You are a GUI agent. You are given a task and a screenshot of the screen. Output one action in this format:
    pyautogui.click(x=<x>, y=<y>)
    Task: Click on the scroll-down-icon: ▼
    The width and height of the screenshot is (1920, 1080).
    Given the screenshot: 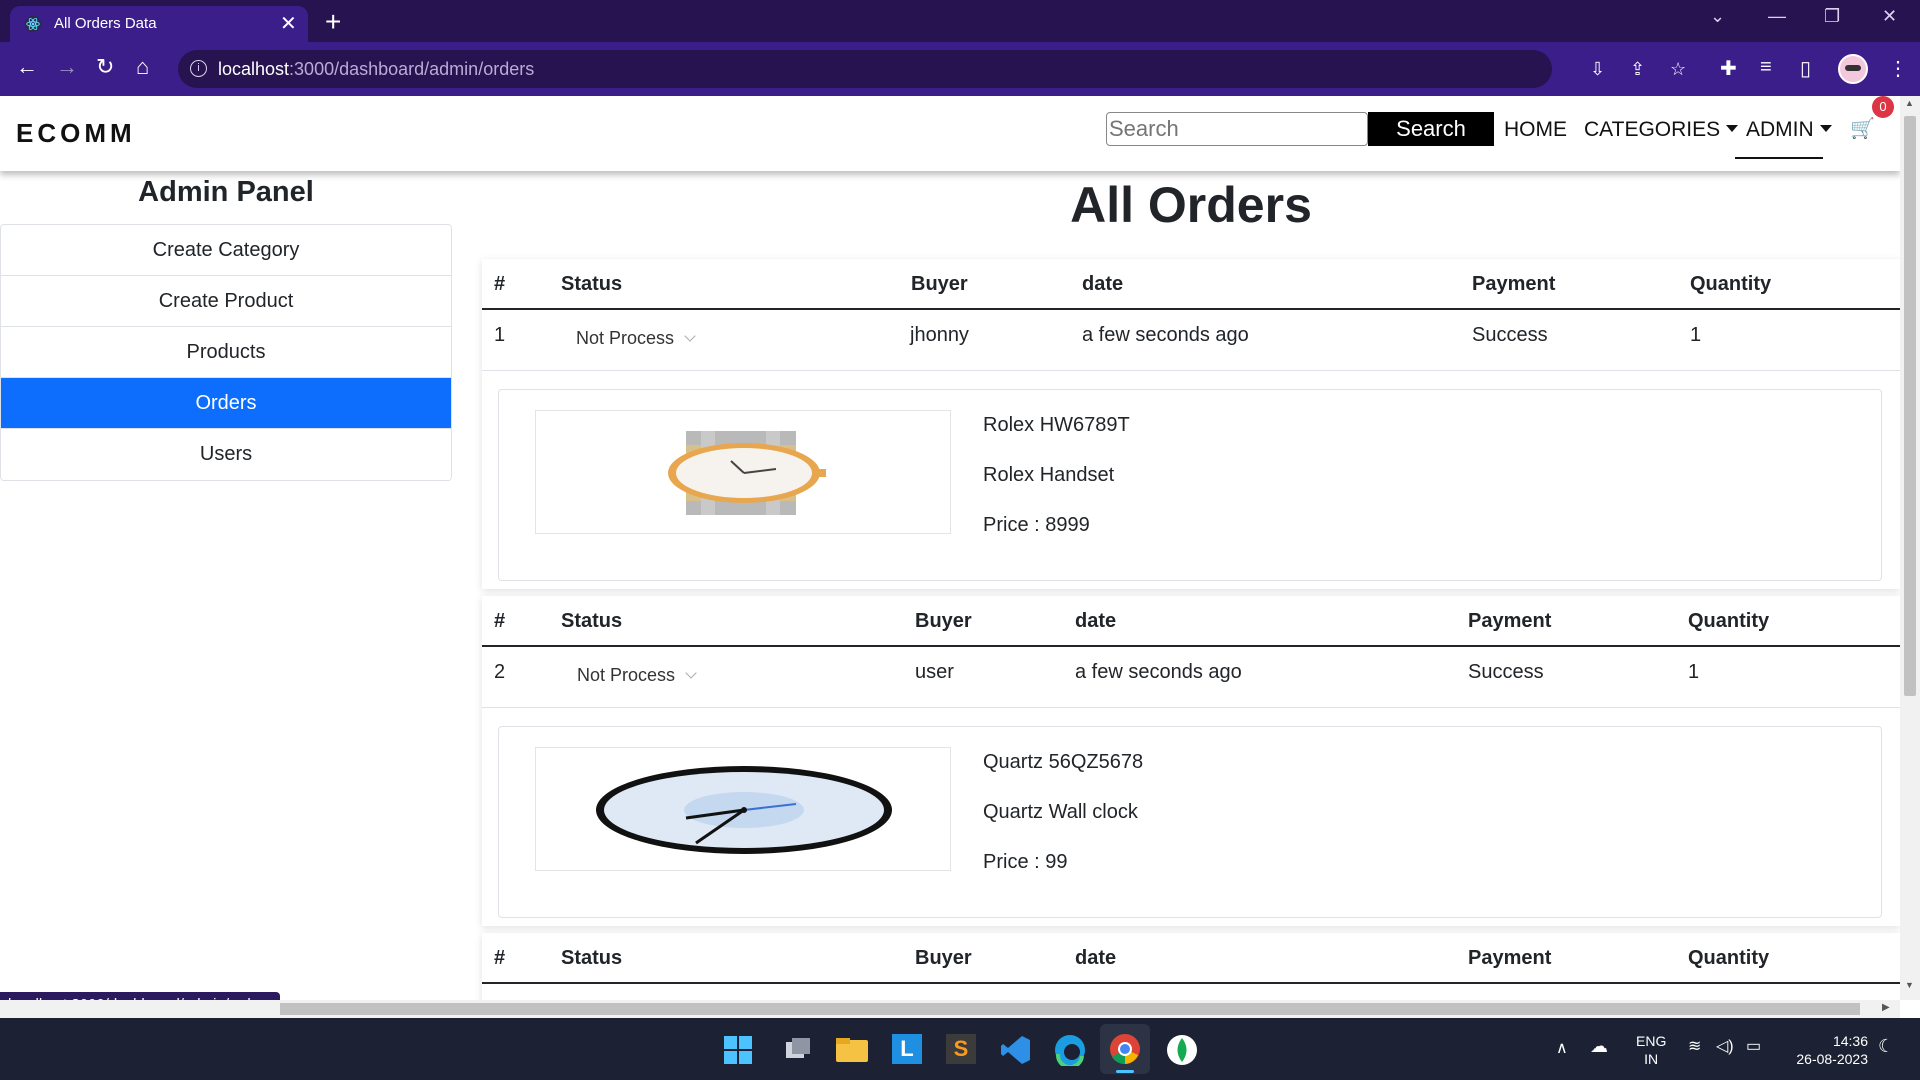 What is the action you would take?
    pyautogui.click(x=1909, y=985)
    